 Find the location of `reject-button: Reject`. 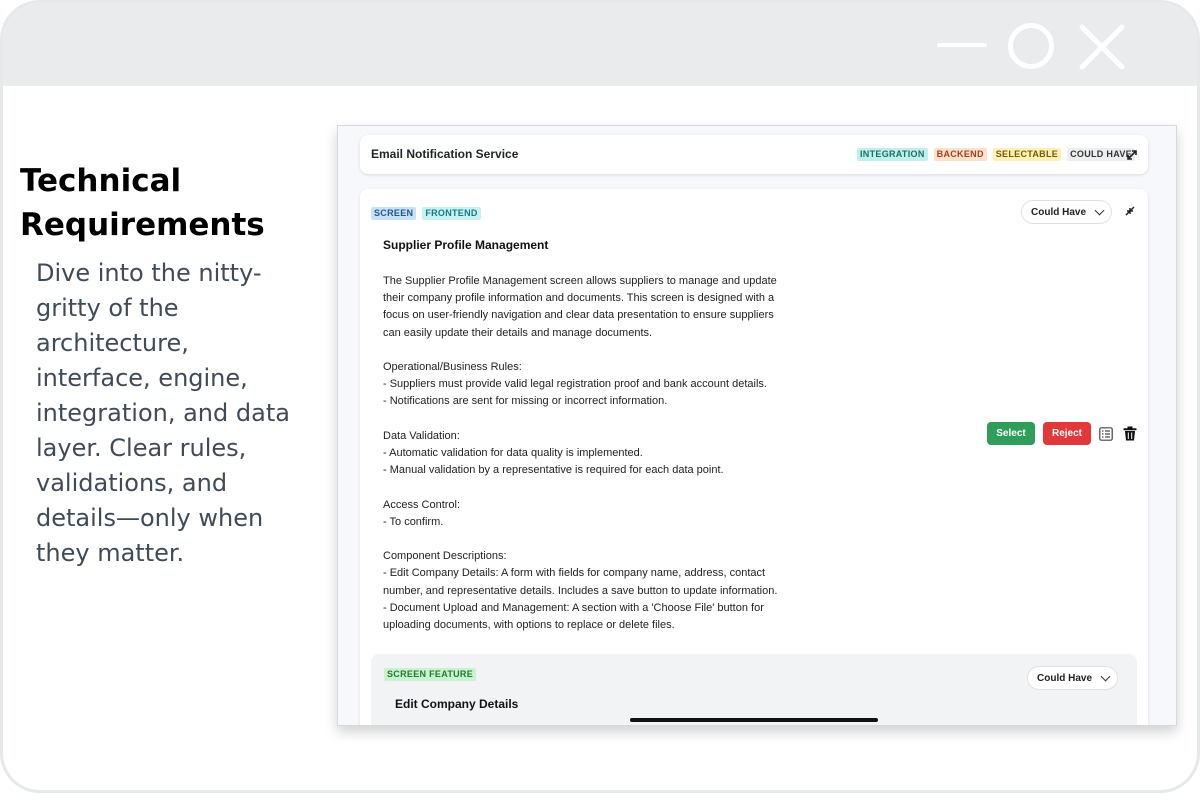

reject-button: Reject is located at coordinates (1067, 433).